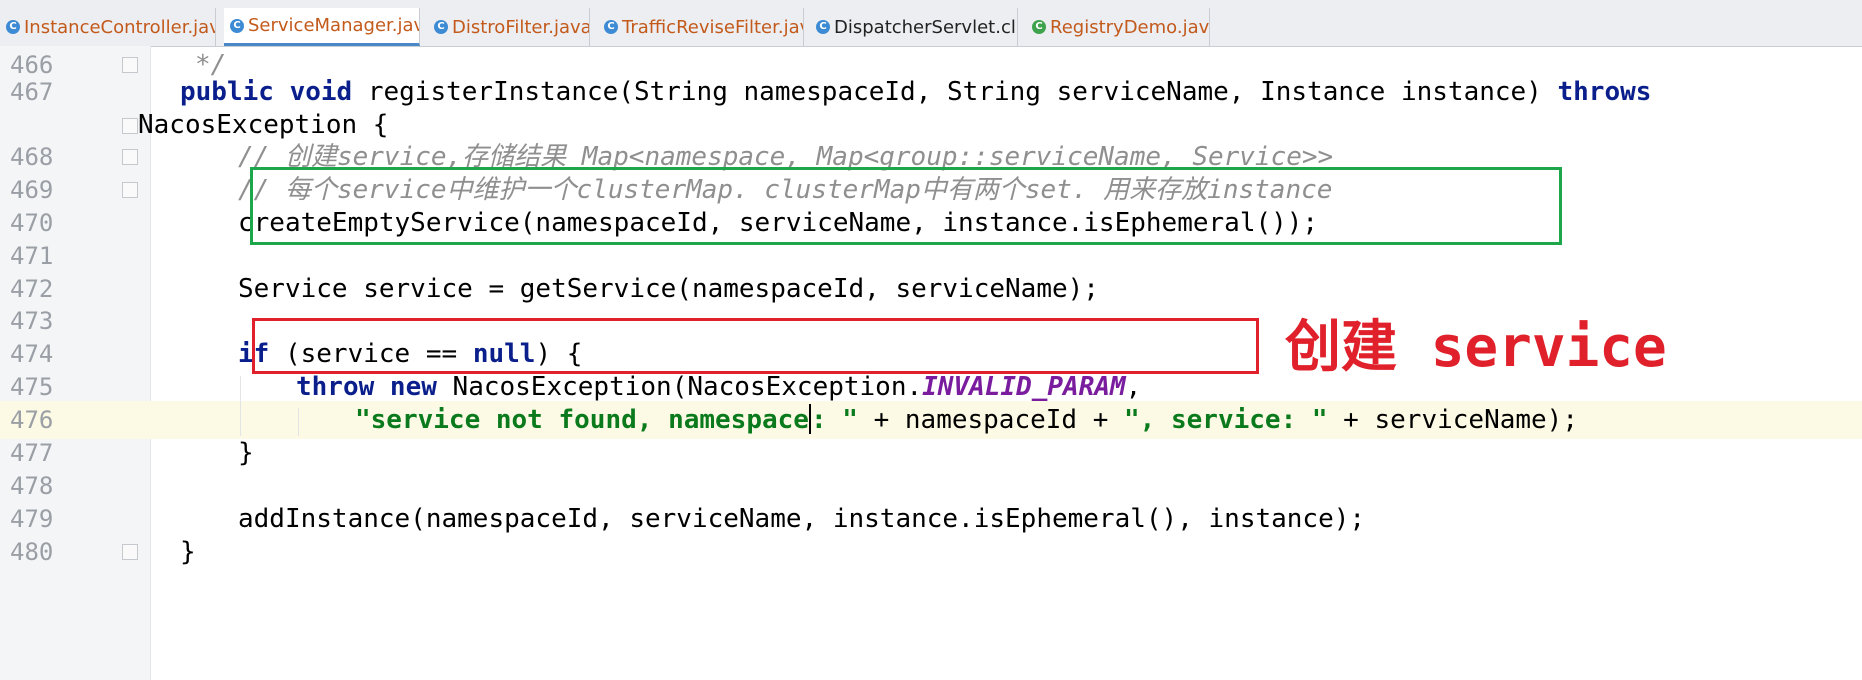 The height and width of the screenshot is (680, 1862). What do you see at coordinates (1476, 347) in the screenshot?
I see `annotation-label: 创建 service` at bounding box center [1476, 347].